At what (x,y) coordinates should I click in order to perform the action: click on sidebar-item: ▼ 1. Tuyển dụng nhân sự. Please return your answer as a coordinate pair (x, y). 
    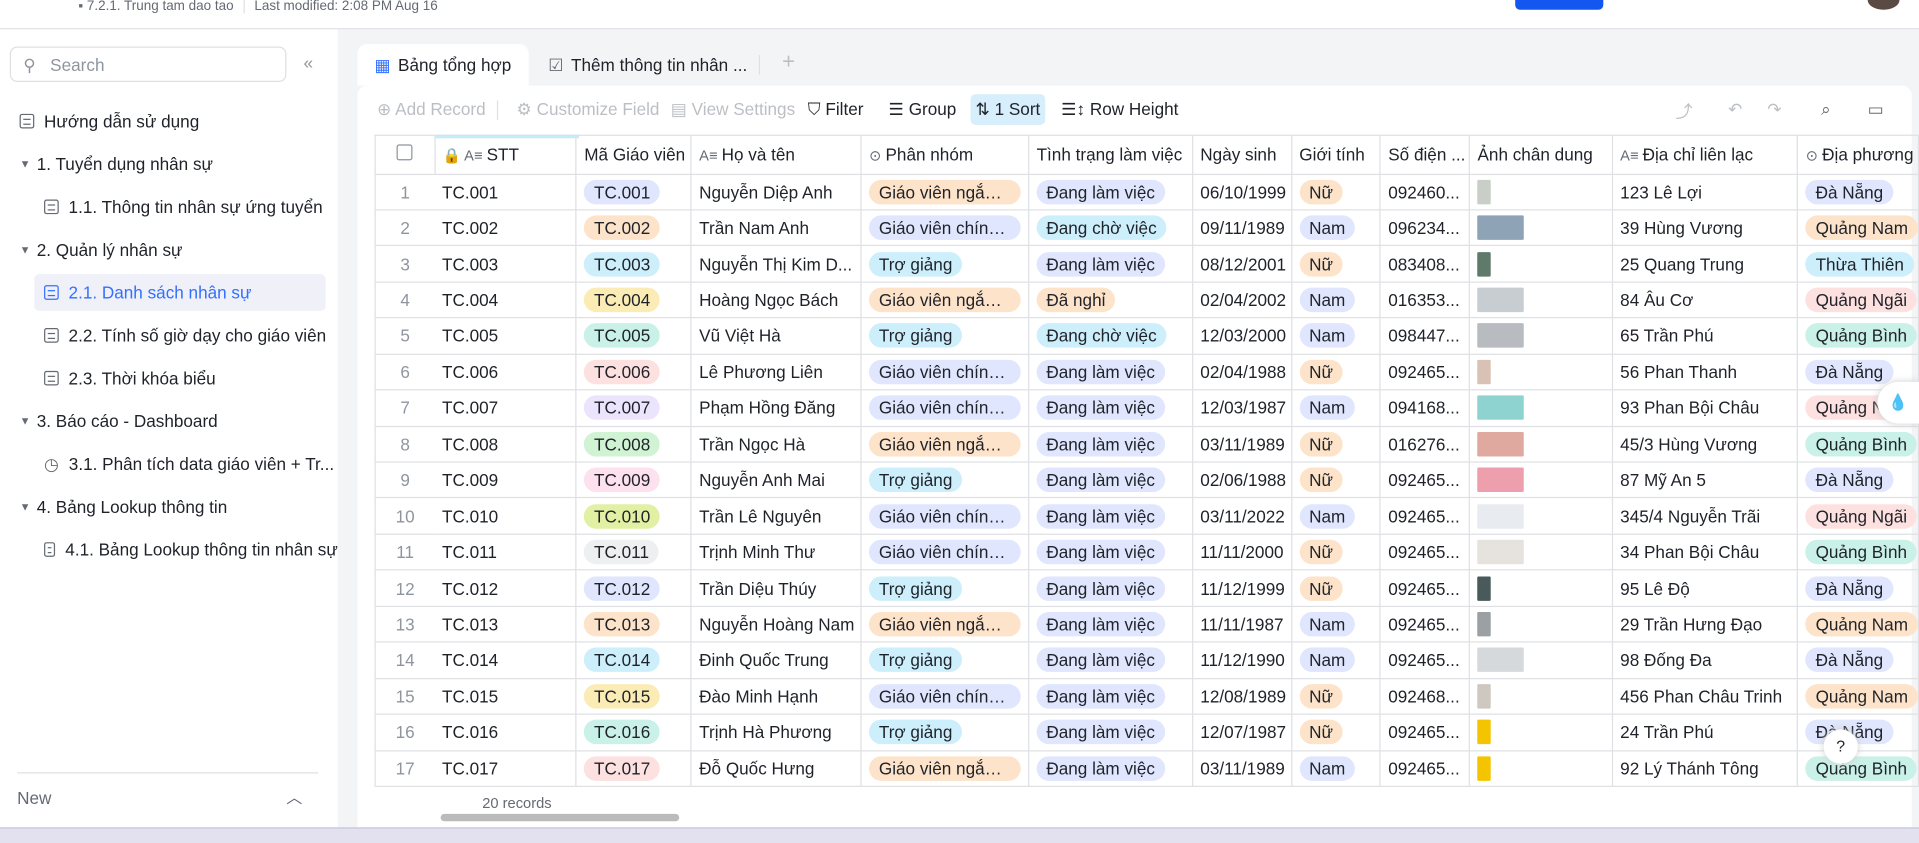
    Looking at the image, I should click on (169, 164).